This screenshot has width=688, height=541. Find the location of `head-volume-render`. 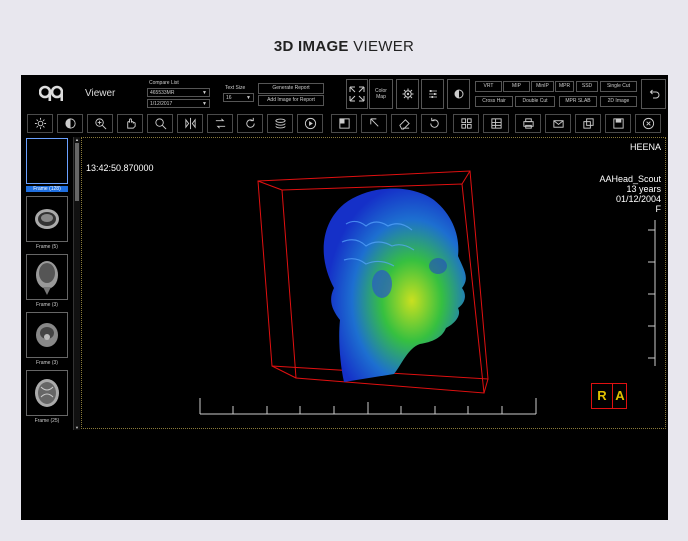

head-volume-render is located at coordinates (394, 285).